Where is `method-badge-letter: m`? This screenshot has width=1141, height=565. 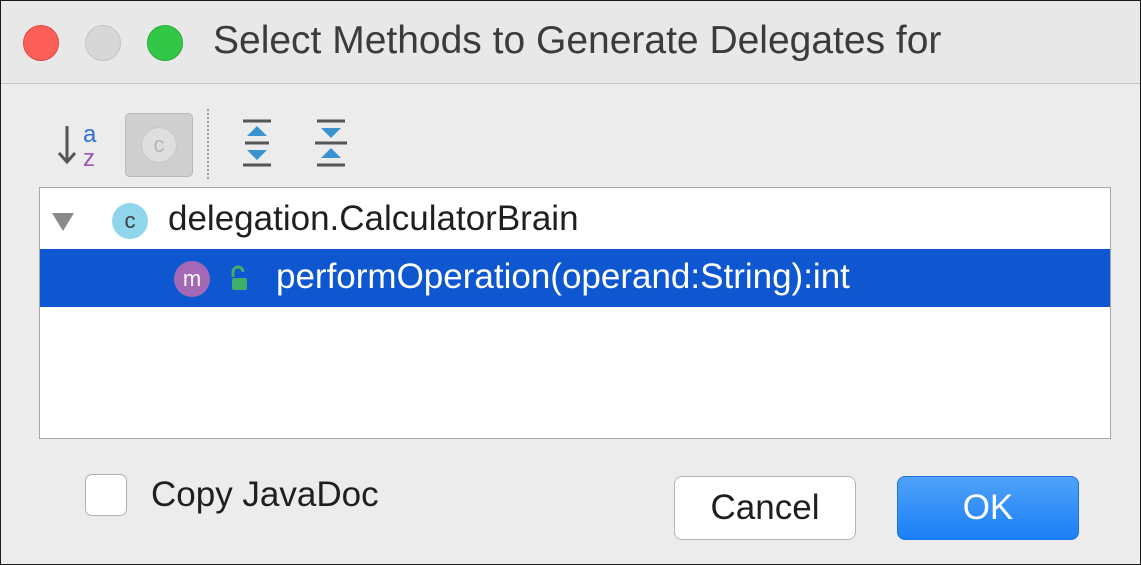 method-badge-letter: m is located at coordinates (192, 278).